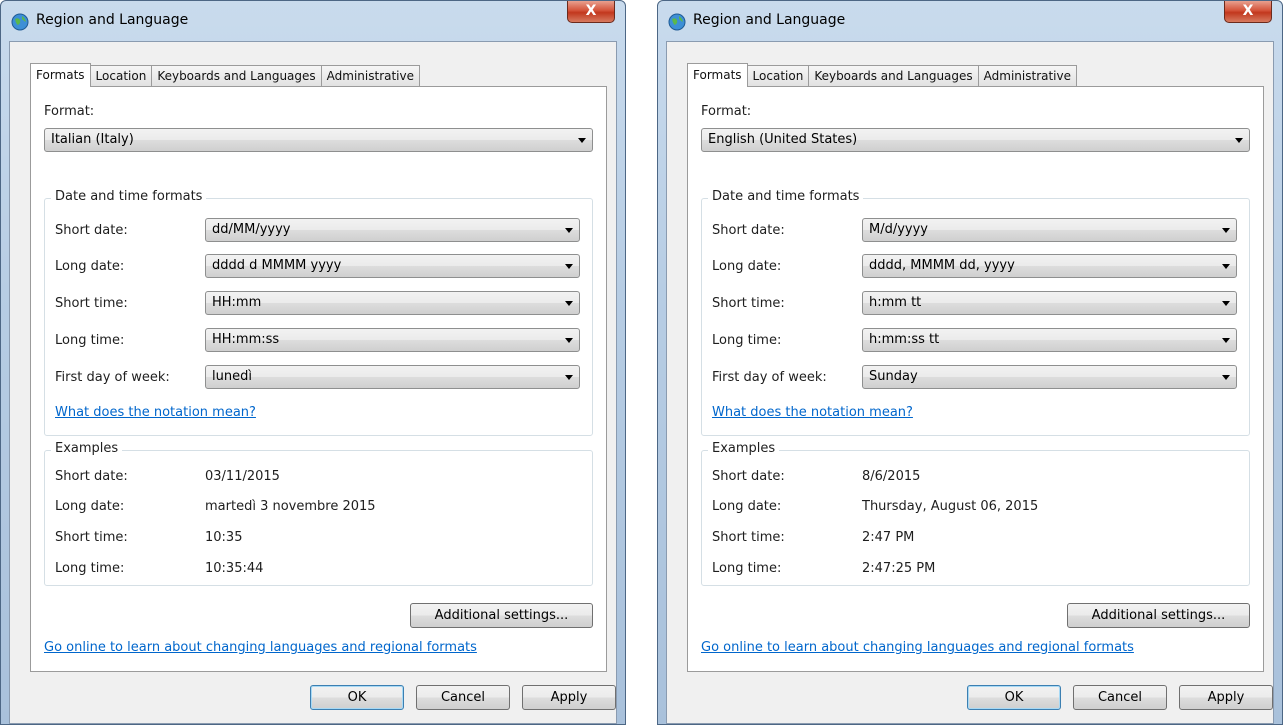  What do you see at coordinates (392, 230) in the screenshot?
I see `short-date-dropdown: dd/MM/yyyy` at bounding box center [392, 230].